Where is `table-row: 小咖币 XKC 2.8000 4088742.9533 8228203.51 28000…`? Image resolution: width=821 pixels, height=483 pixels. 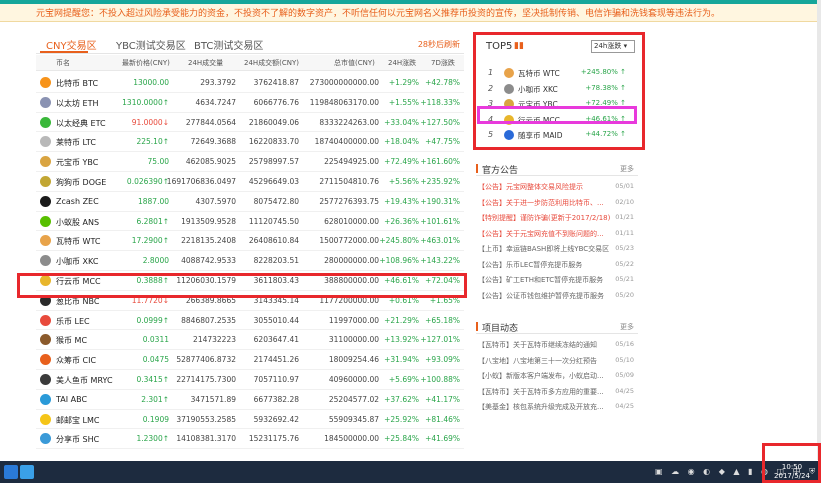
table-row: 小咖币 XKC 2.8000 4088742.9533 8228203.51 28000… is located at coordinates (250, 261).